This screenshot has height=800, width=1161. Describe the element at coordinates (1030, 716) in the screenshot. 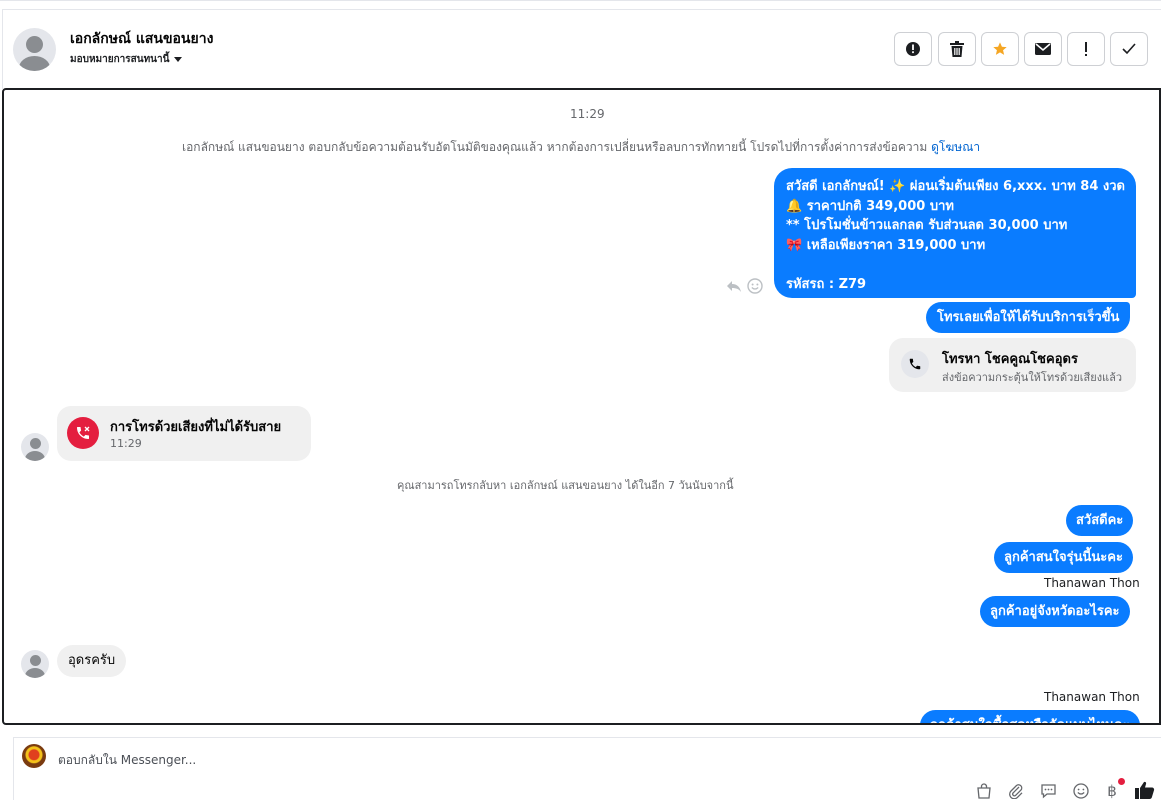

I see `outgoing-message-partial: ลูกค้าสนใจซื้อสดหรือจัดแบบไหนคะ` at that location.